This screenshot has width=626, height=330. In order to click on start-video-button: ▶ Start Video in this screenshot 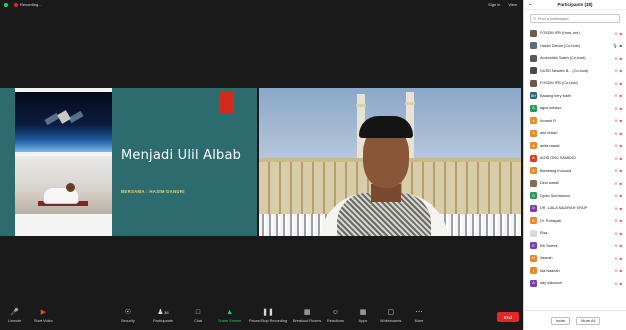, I will do `click(43, 316)`.